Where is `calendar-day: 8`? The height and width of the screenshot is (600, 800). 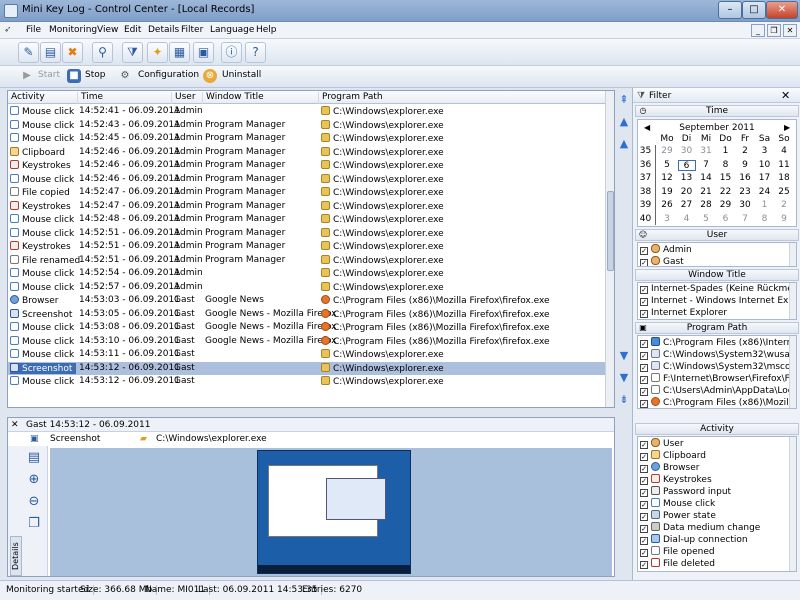 calendar-day: 8 is located at coordinates (765, 219).